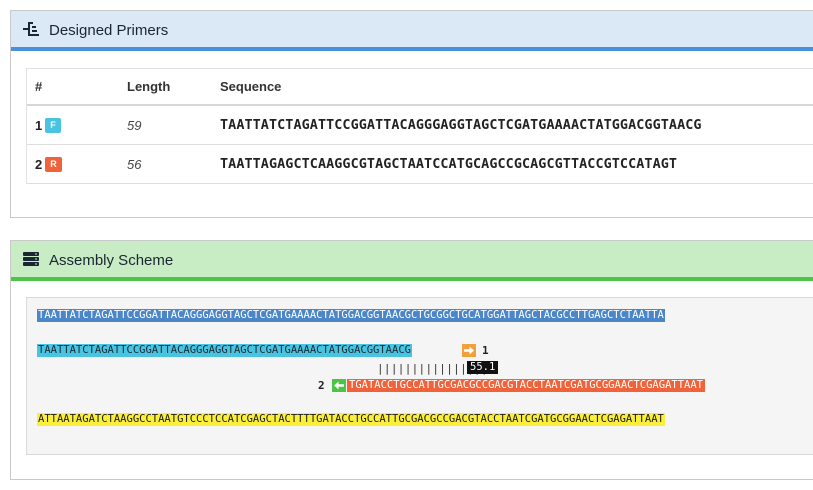  I want to click on server-icon, so click(32, 259).